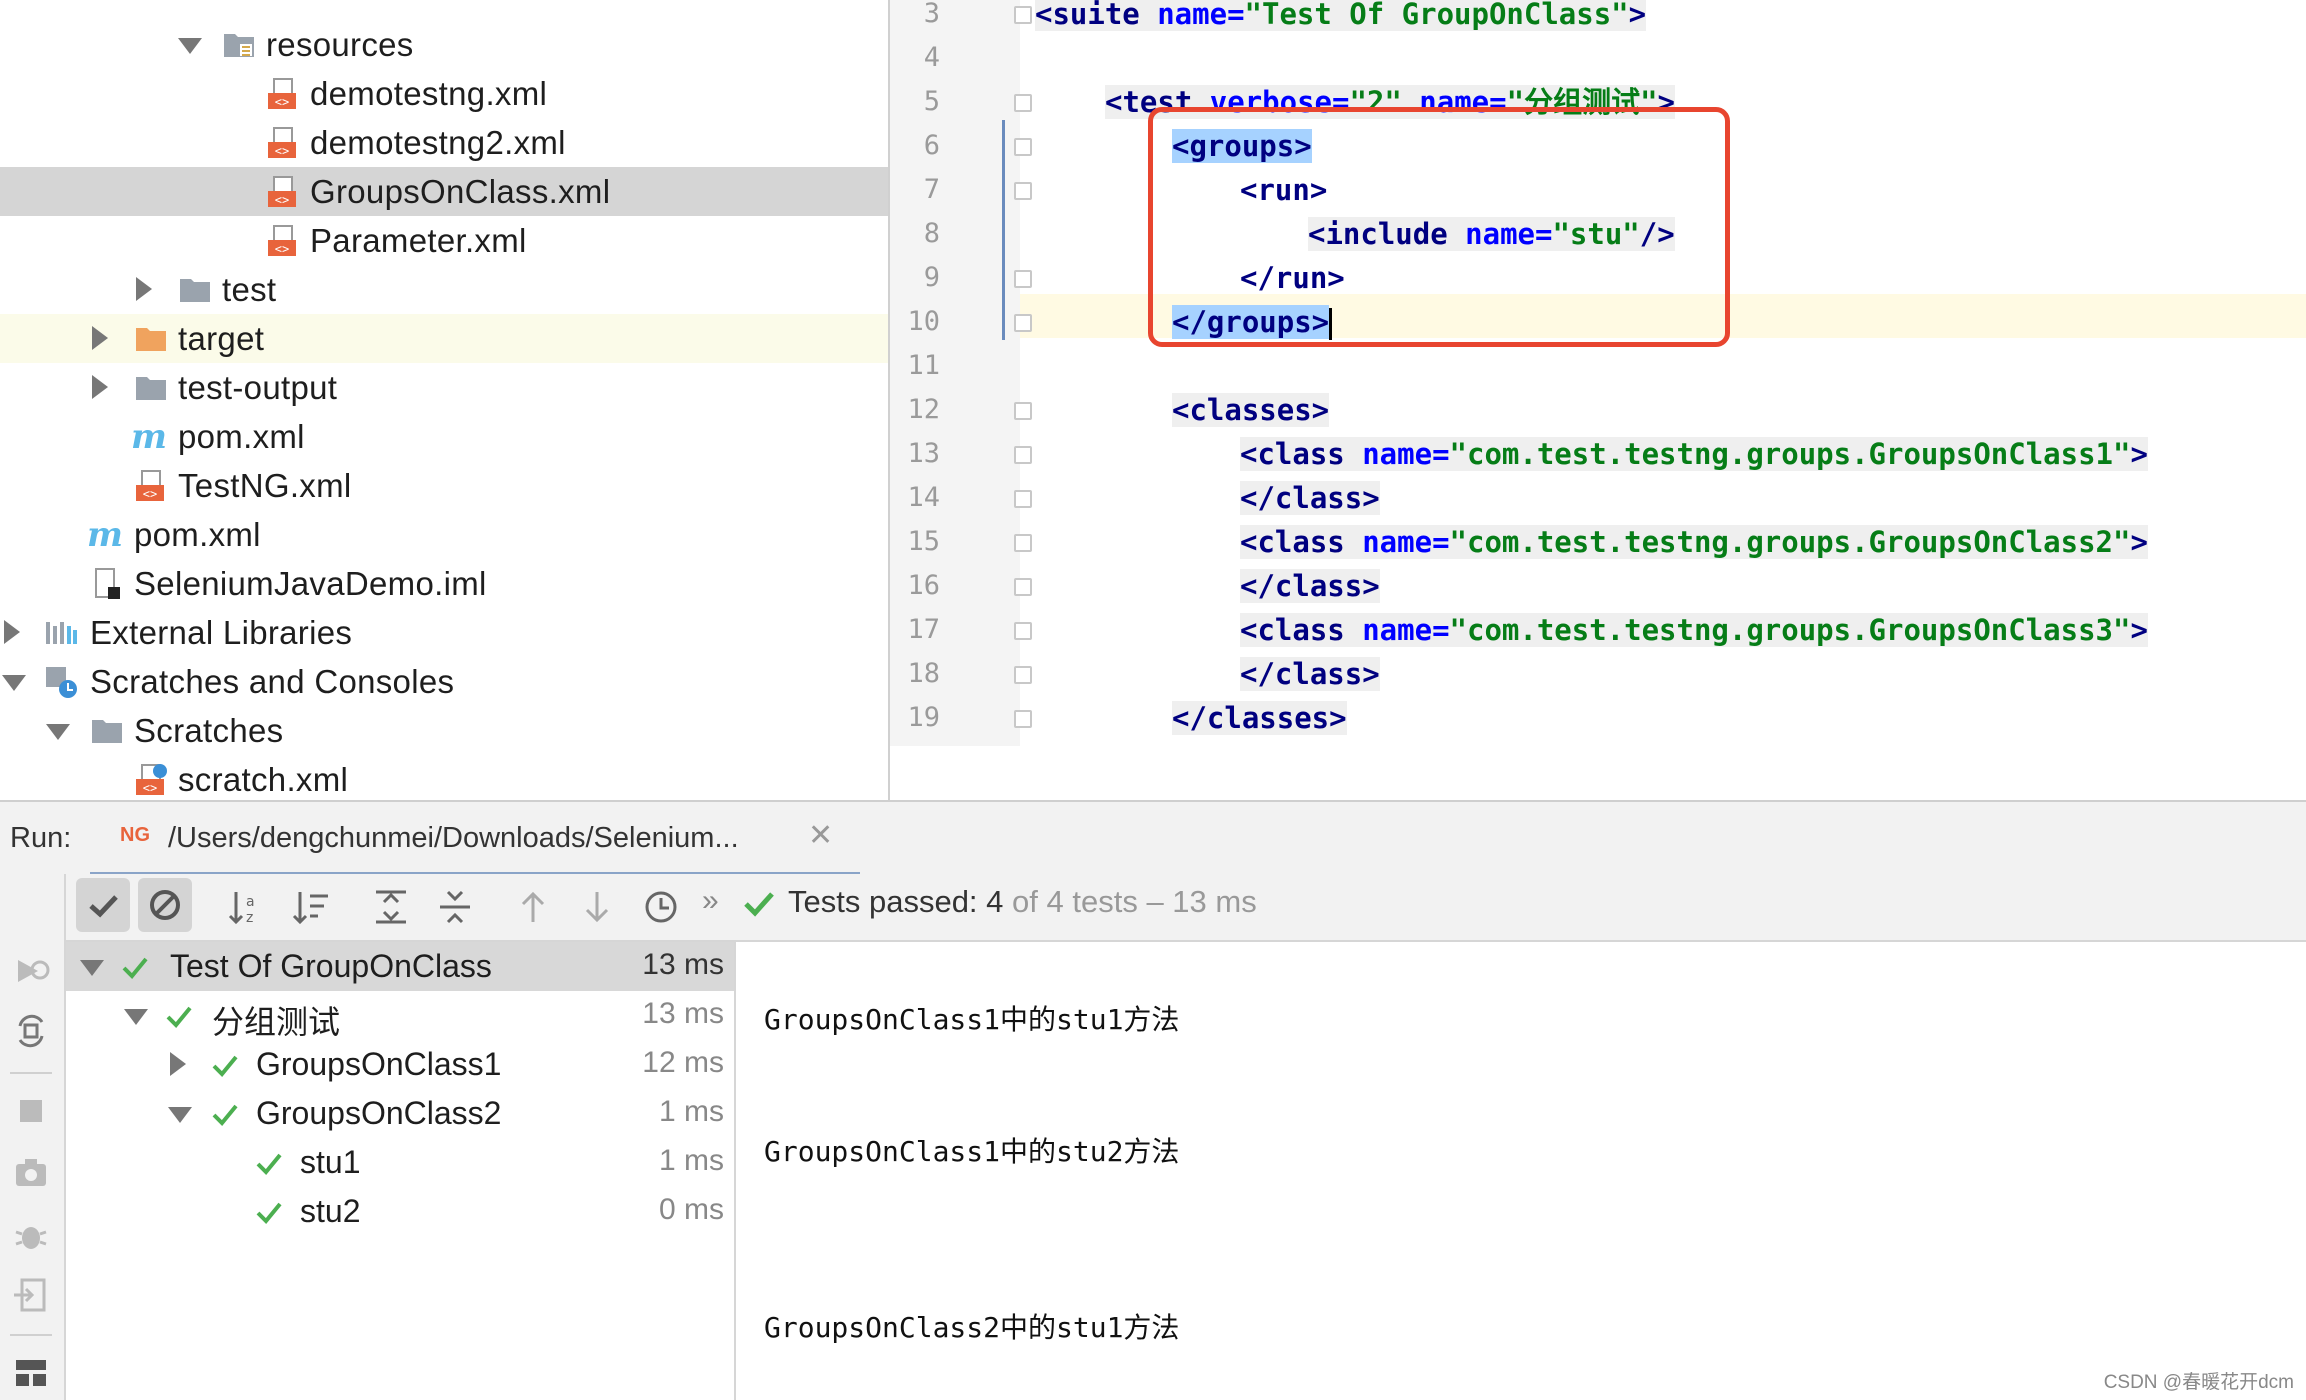 The height and width of the screenshot is (1400, 2306). I want to click on sort-alpha-icon: az, so click(247, 907).